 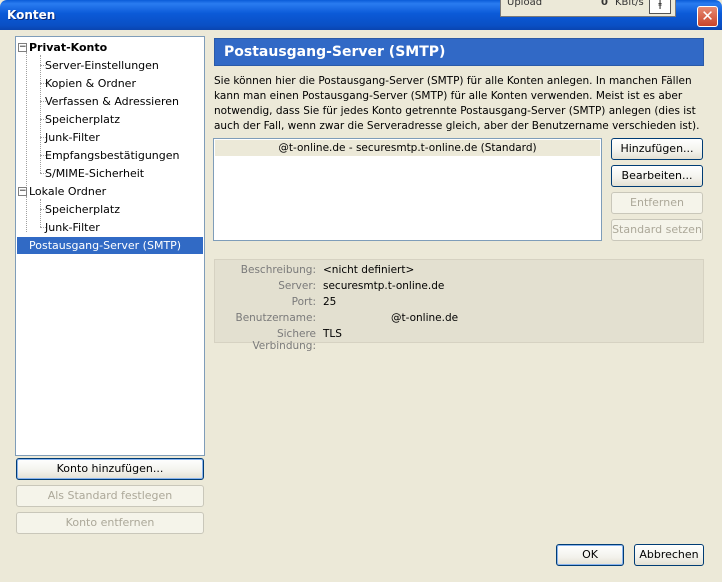 What do you see at coordinates (669, 555) in the screenshot?
I see `cancel-button: Abbrechen` at bounding box center [669, 555].